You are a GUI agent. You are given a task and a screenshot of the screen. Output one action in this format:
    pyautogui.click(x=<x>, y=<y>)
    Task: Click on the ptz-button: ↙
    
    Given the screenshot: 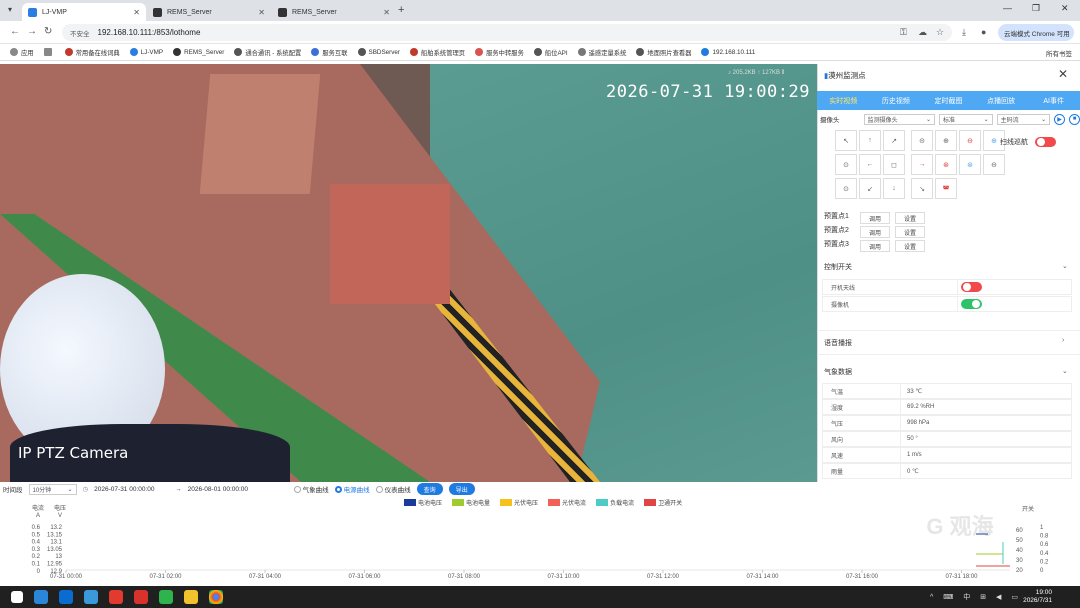 What is the action you would take?
    pyautogui.click(x=870, y=188)
    